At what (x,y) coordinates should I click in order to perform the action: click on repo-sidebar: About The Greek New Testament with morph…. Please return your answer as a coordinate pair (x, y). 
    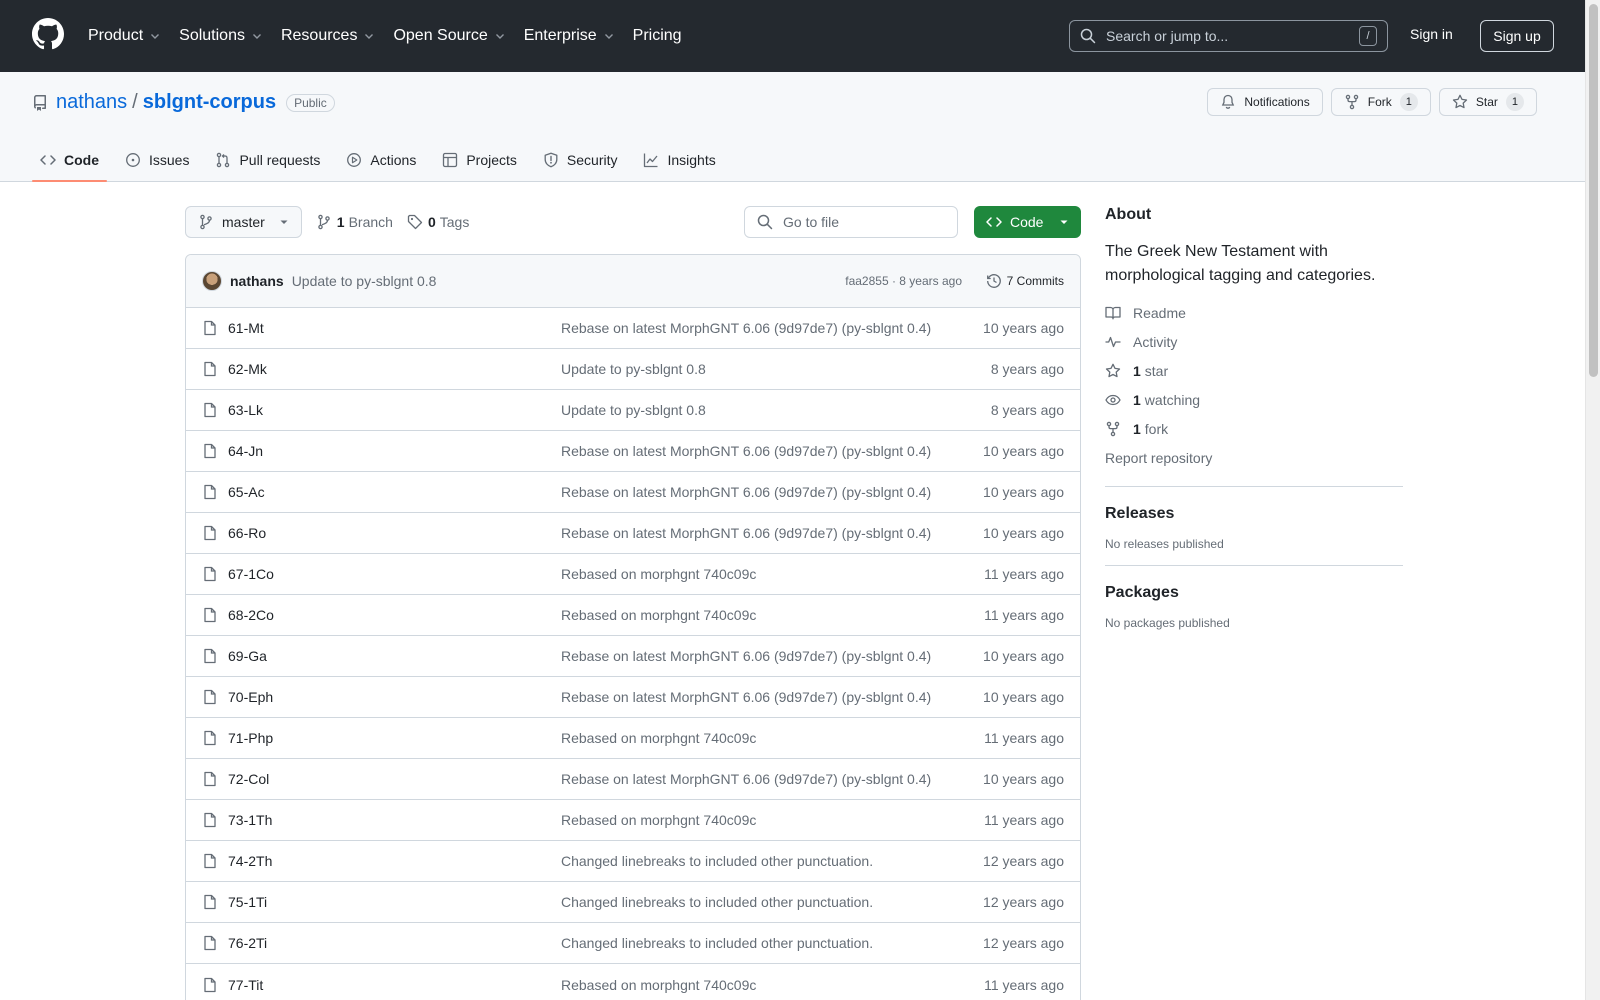
    Looking at the image, I should click on (1254, 418).